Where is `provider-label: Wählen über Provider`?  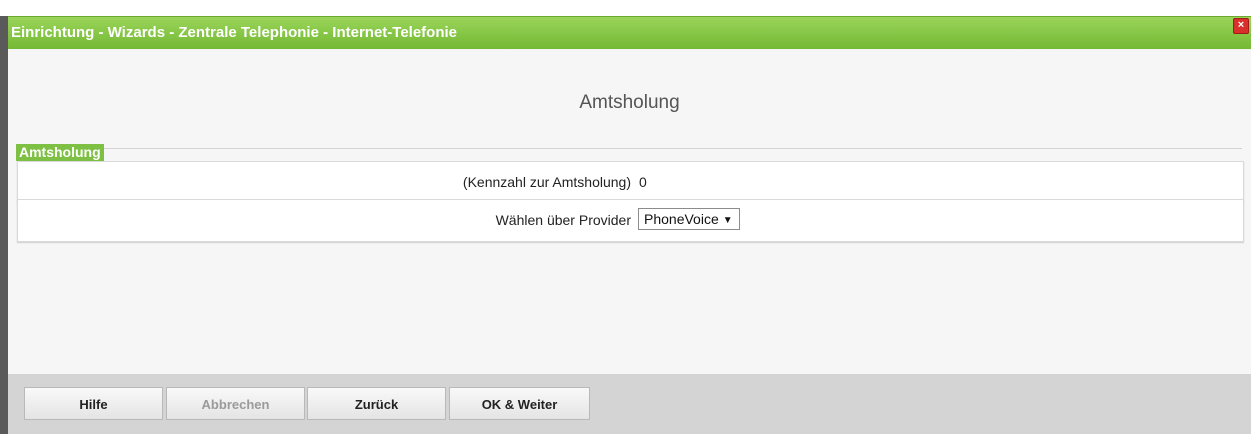 provider-label: Wählen über Provider is located at coordinates (563, 220).